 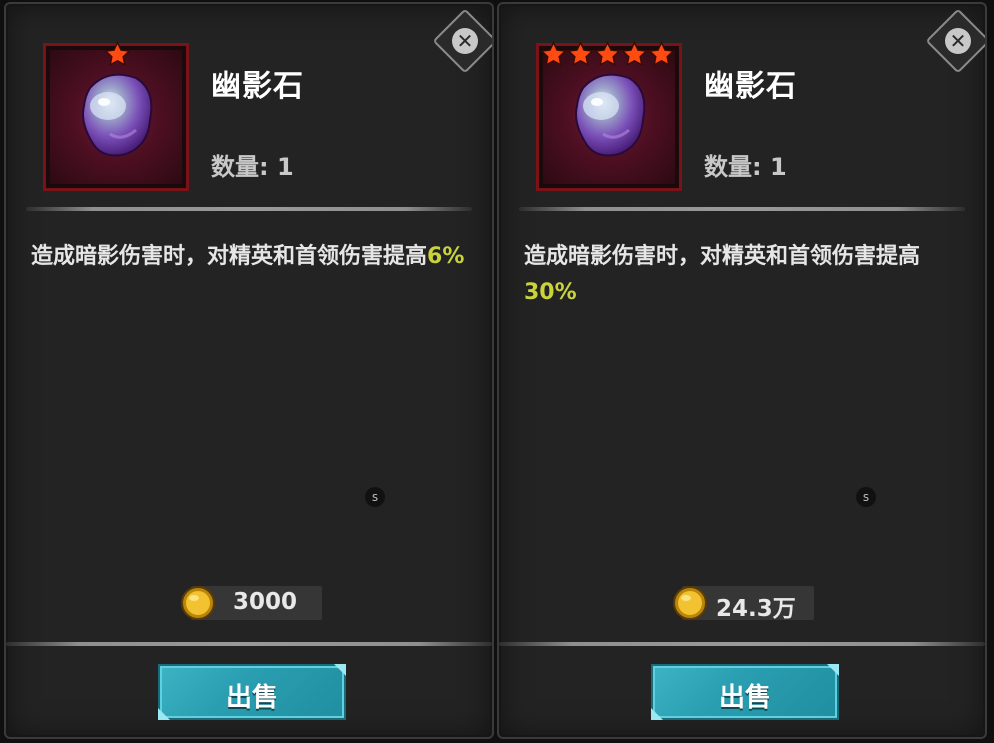 What do you see at coordinates (756, 609) in the screenshot?
I see `sell-price: 24.3万` at bounding box center [756, 609].